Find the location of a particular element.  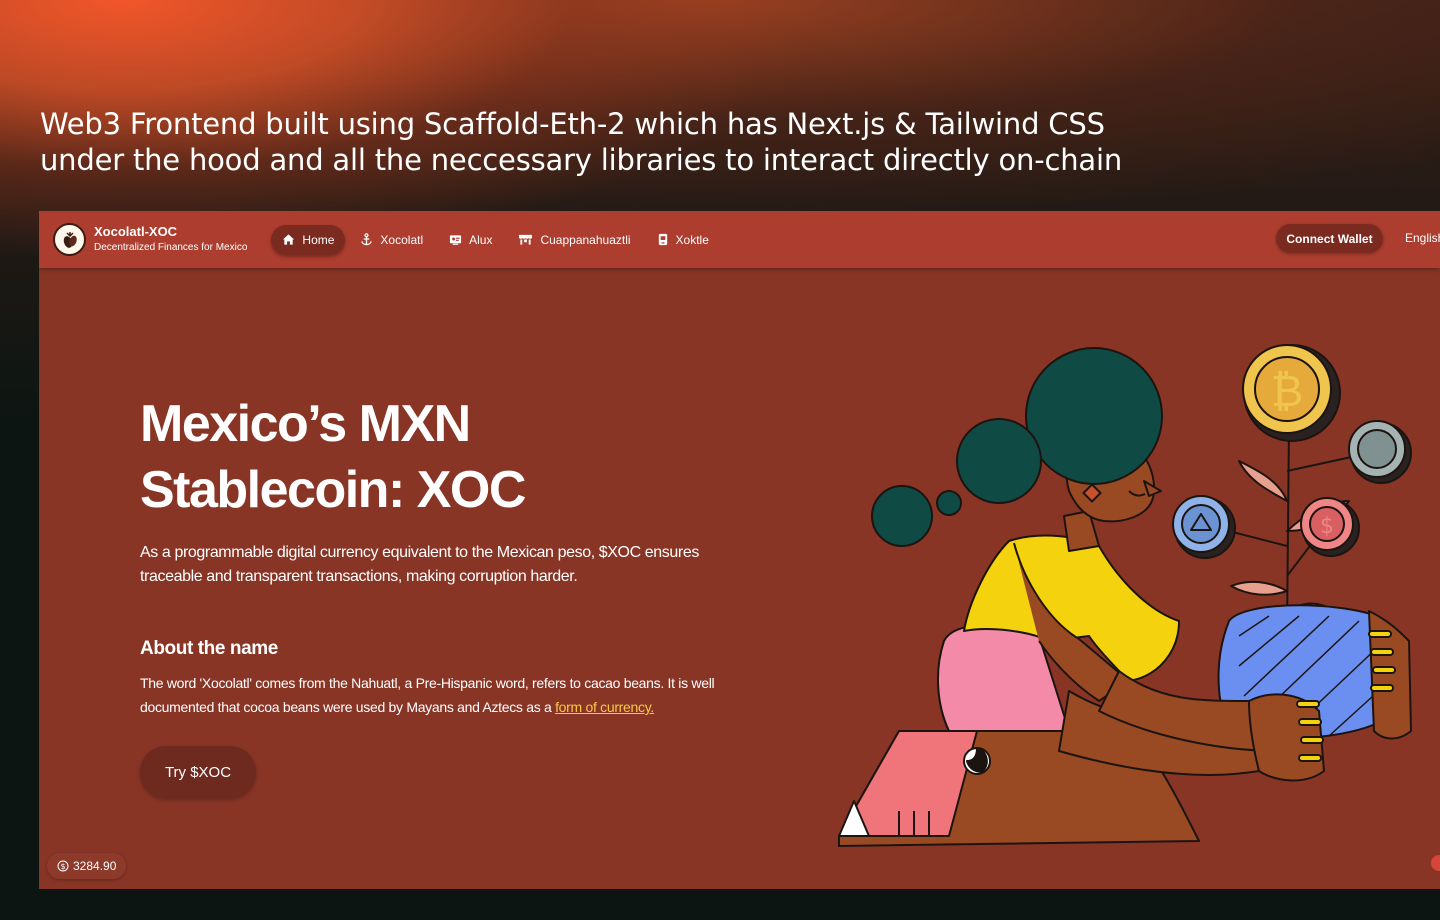

nav-item-label: Home is located at coordinates (318, 239).